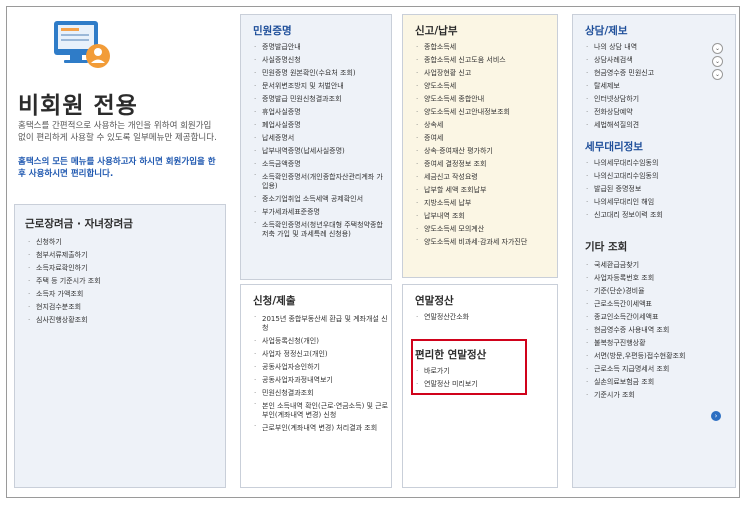 The width and height of the screenshot is (748, 507). I want to click on list-item: 증명발급 민원신청결과조회, so click(321, 99).